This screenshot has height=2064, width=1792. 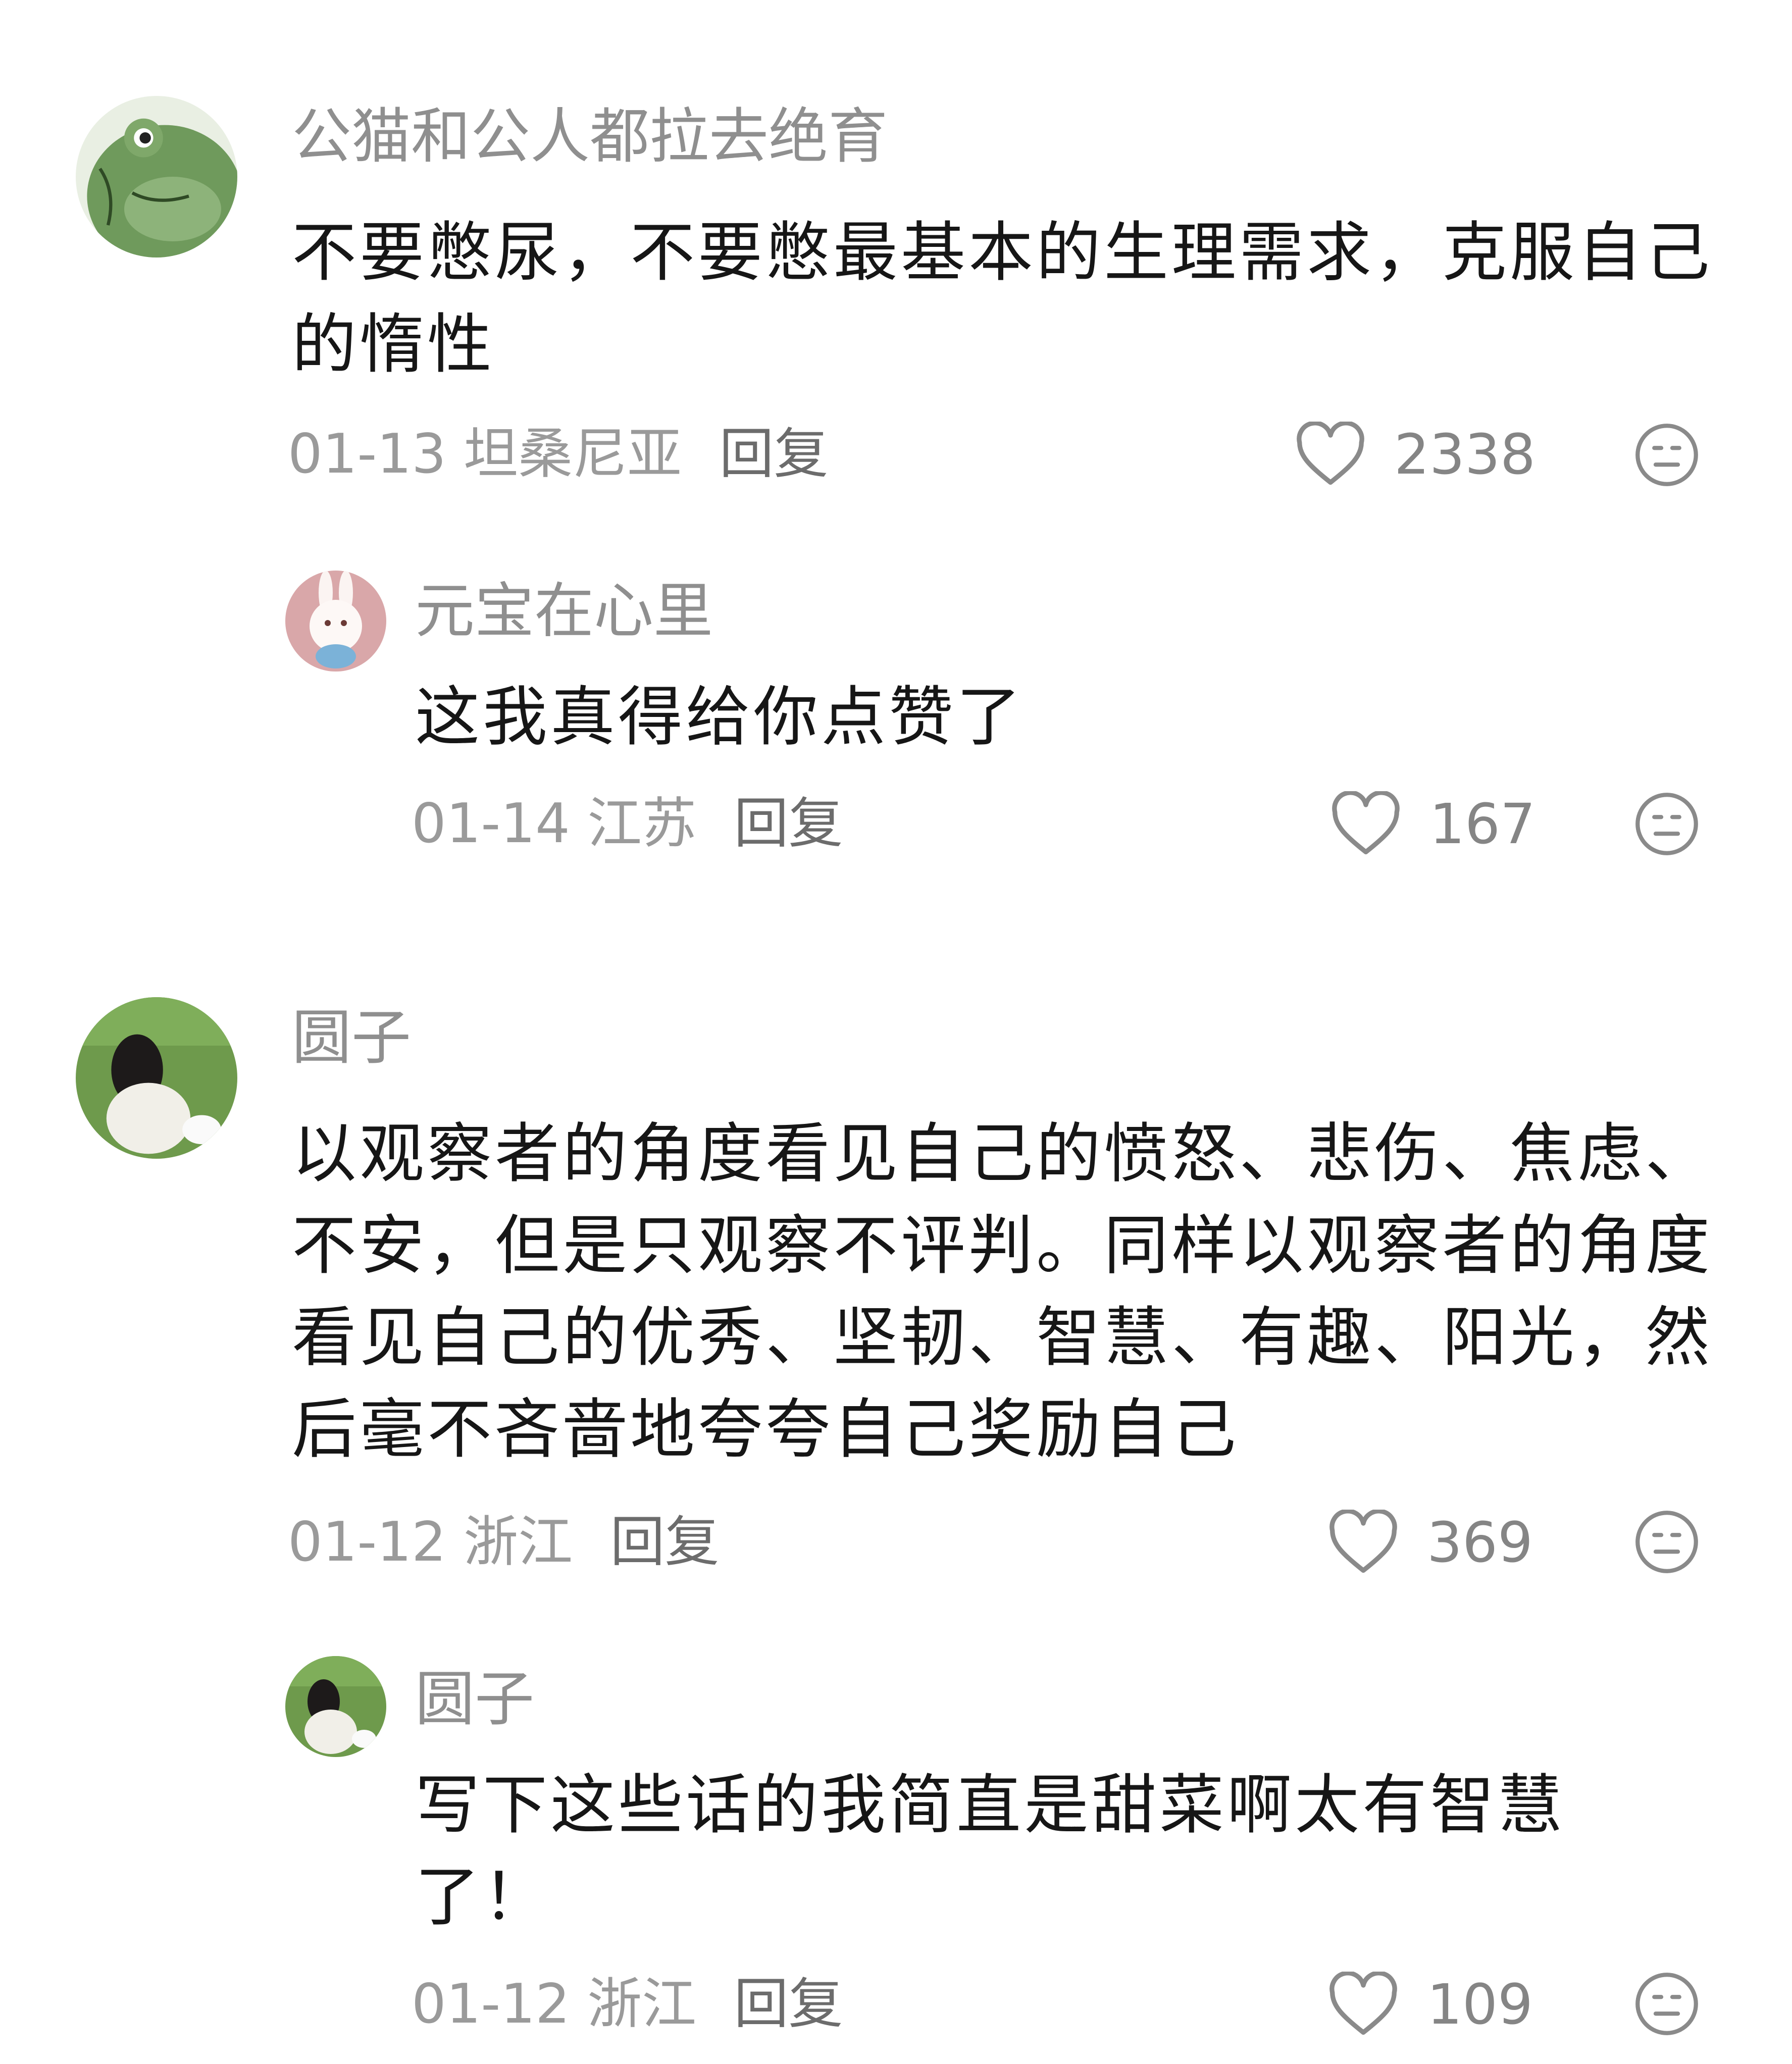 I want to click on comment-meta: 01-14 江苏 回复, so click(x=627, y=824).